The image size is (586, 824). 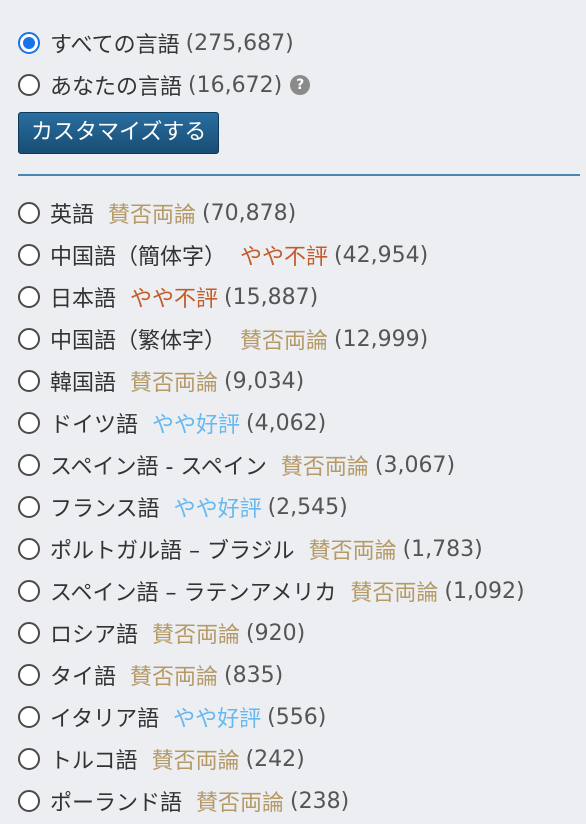 What do you see at coordinates (254, 675) in the screenshot?
I see `review-count: (835)` at bounding box center [254, 675].